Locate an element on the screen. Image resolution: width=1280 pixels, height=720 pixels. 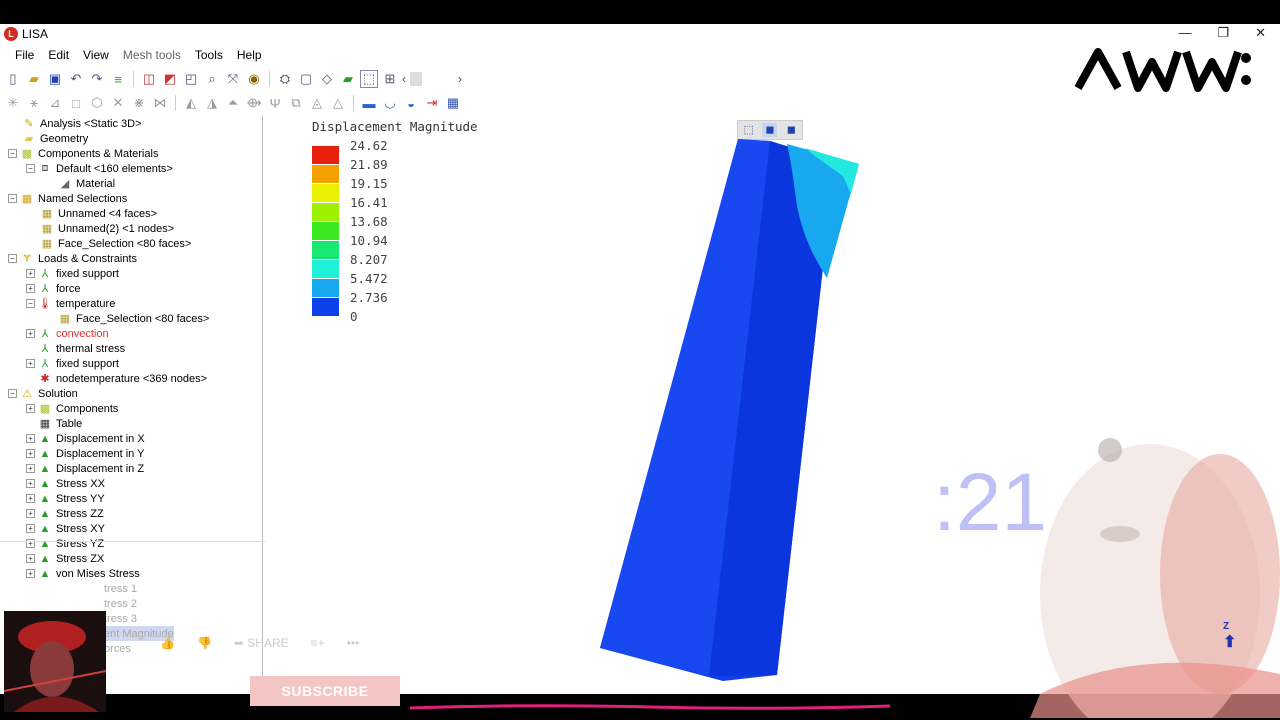
tree-item-stress-zz: + ▲ Stress ZZ is located at coordinates (65, 513).